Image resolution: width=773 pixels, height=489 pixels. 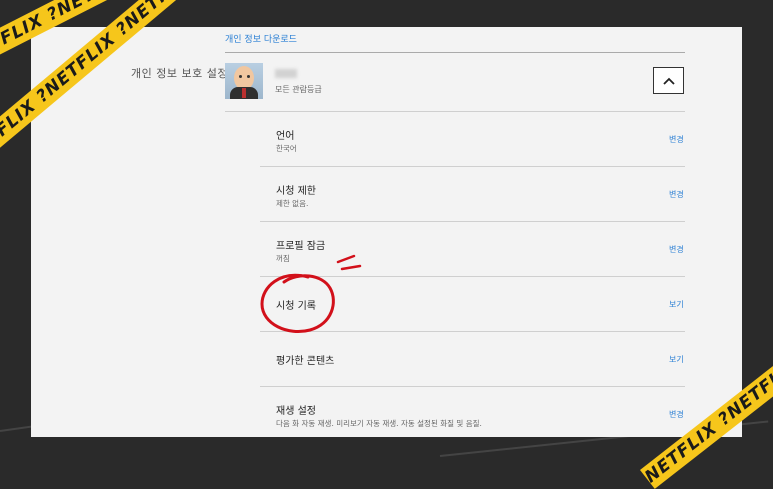 I want to click on row-viewing-restrictions-change-link: 변경, so click(x=676, y=194).